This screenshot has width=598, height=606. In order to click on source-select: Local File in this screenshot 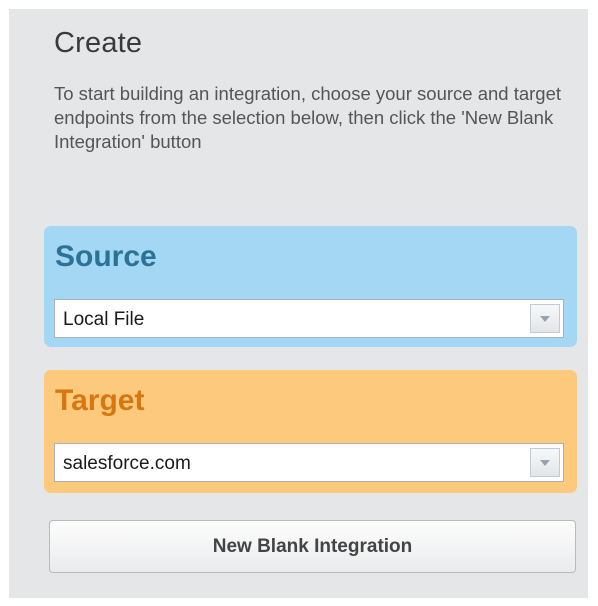, I will do `click(309, 318)`.